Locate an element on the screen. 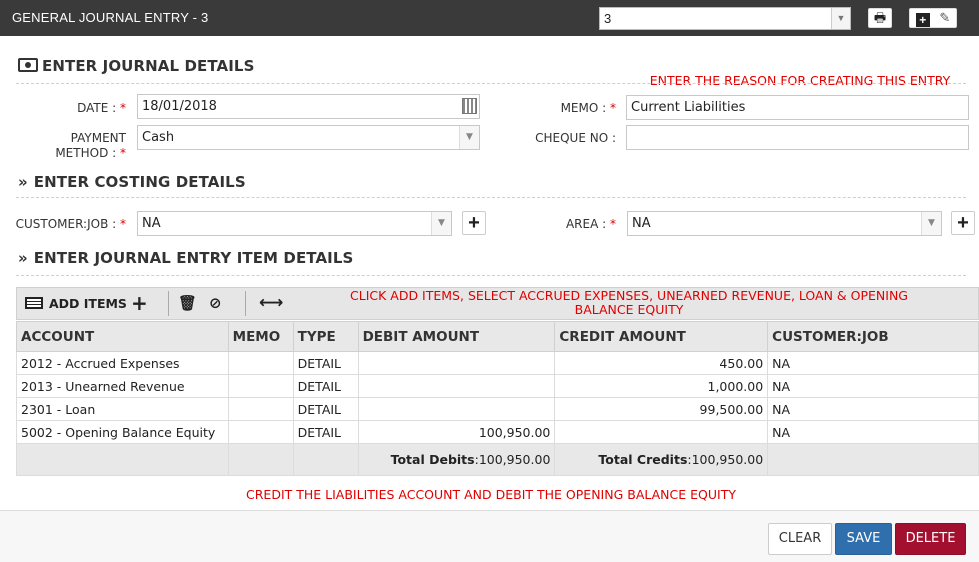 This screenshot has height=562, width=979. trash-icon: 🗑 is located at coordinates (187, 303).